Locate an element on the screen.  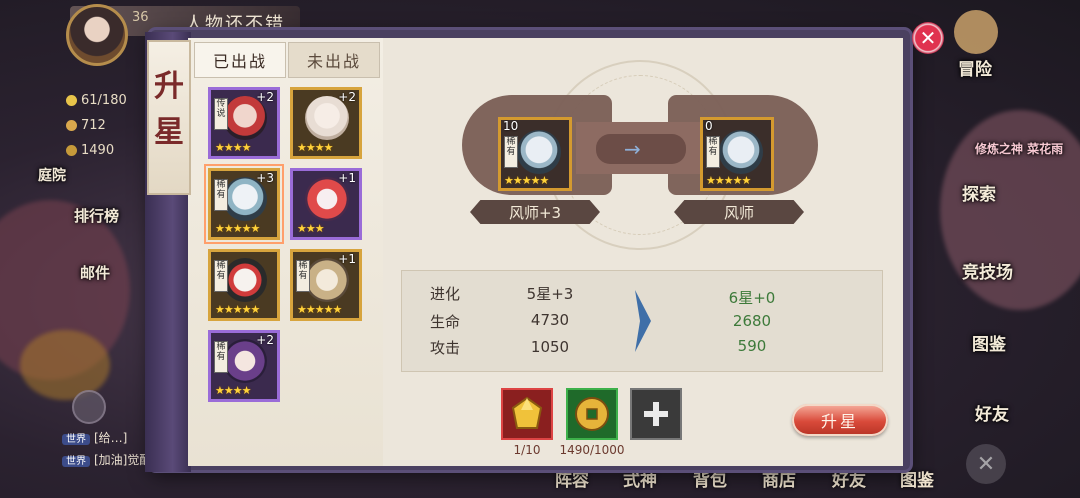
jade-value: 712 is located at coordinates (93, 125).